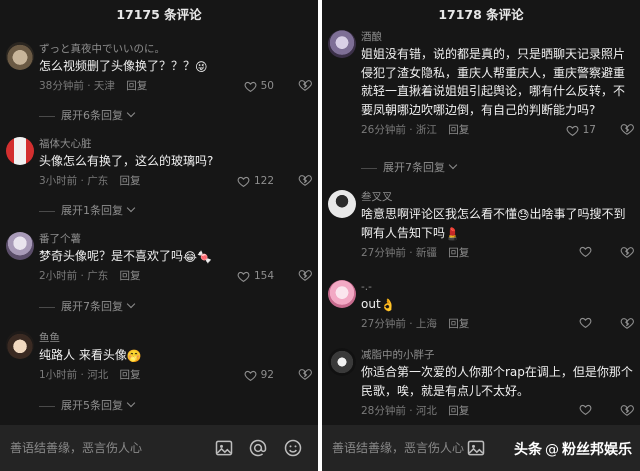 Image resolution: width=640 pixels, height=471 pixels. Describe the element at coordinates (74, 375) in the screenshot. I see `comment-time-location: 1小时前 · 河北` at that location.